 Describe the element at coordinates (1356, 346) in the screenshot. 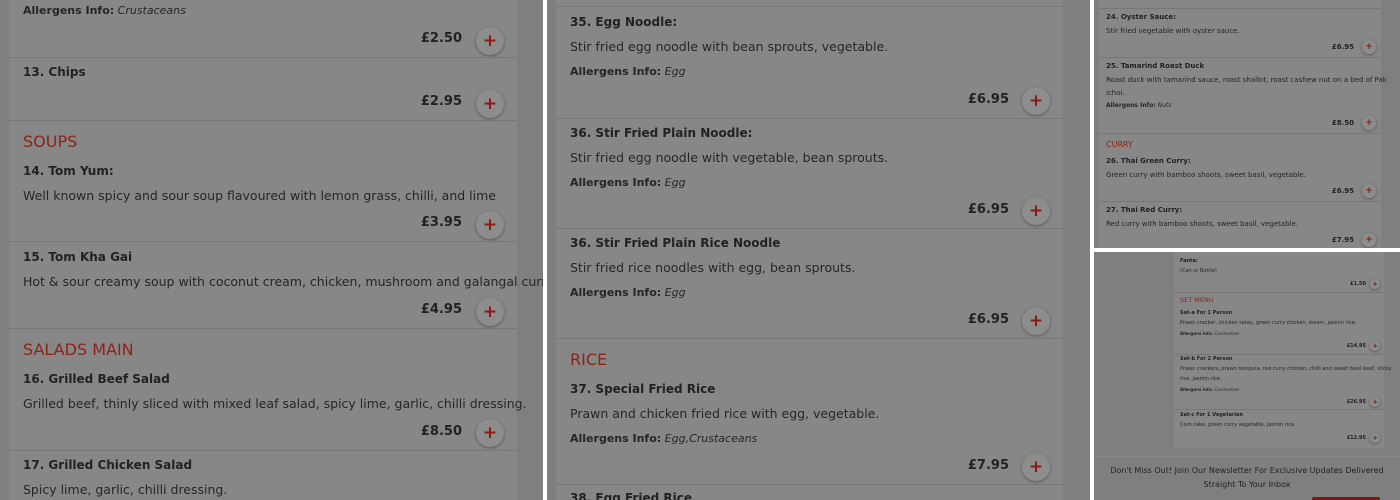

I see `item-price: £14.95` at that location.